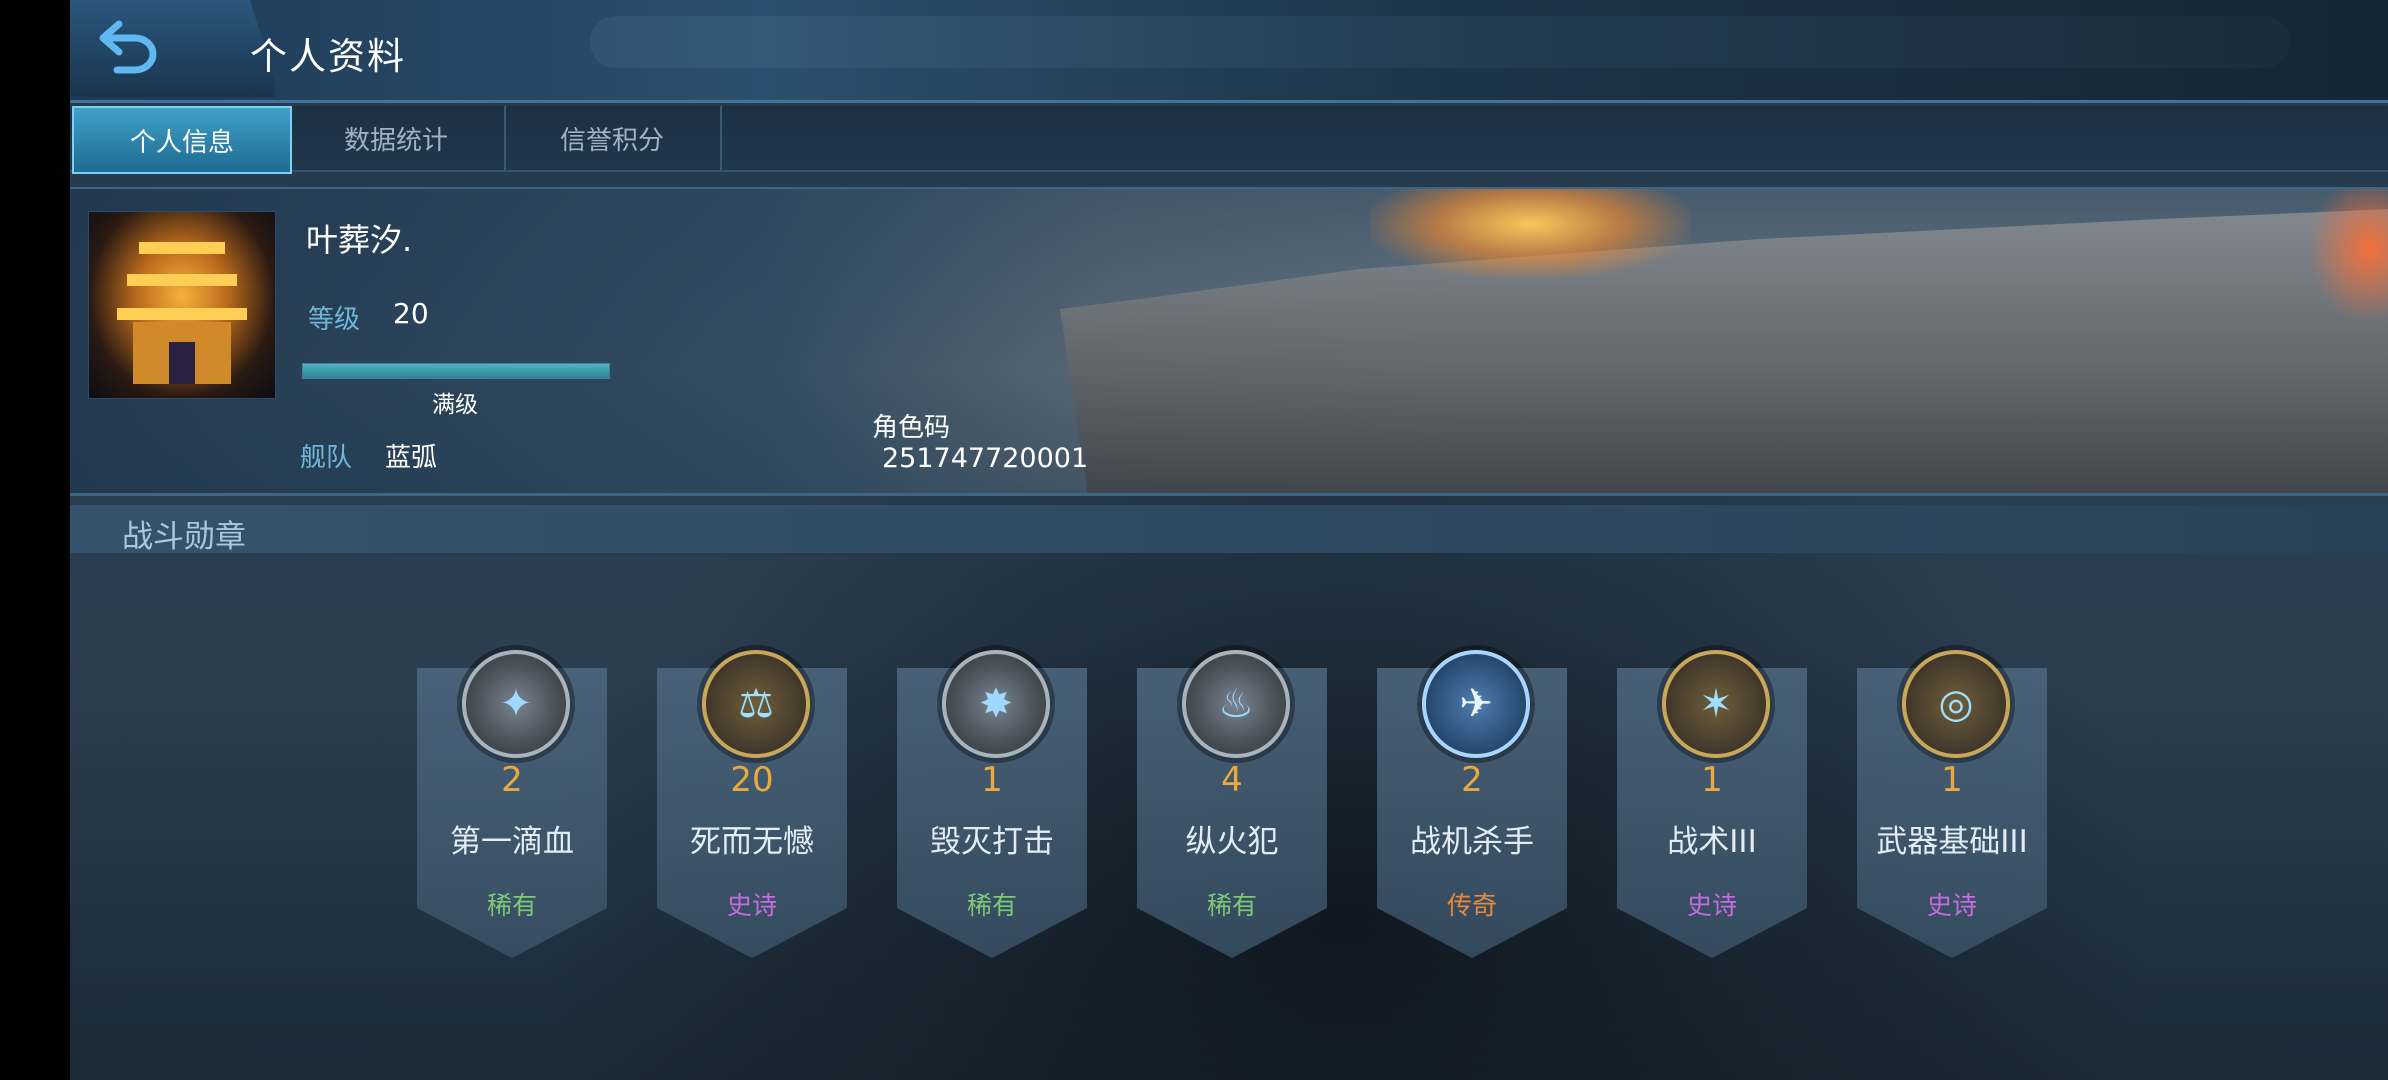  Describe the element at coordinates (1530, 234) in the screenshot. I see `cannon-fire-image` at that location.